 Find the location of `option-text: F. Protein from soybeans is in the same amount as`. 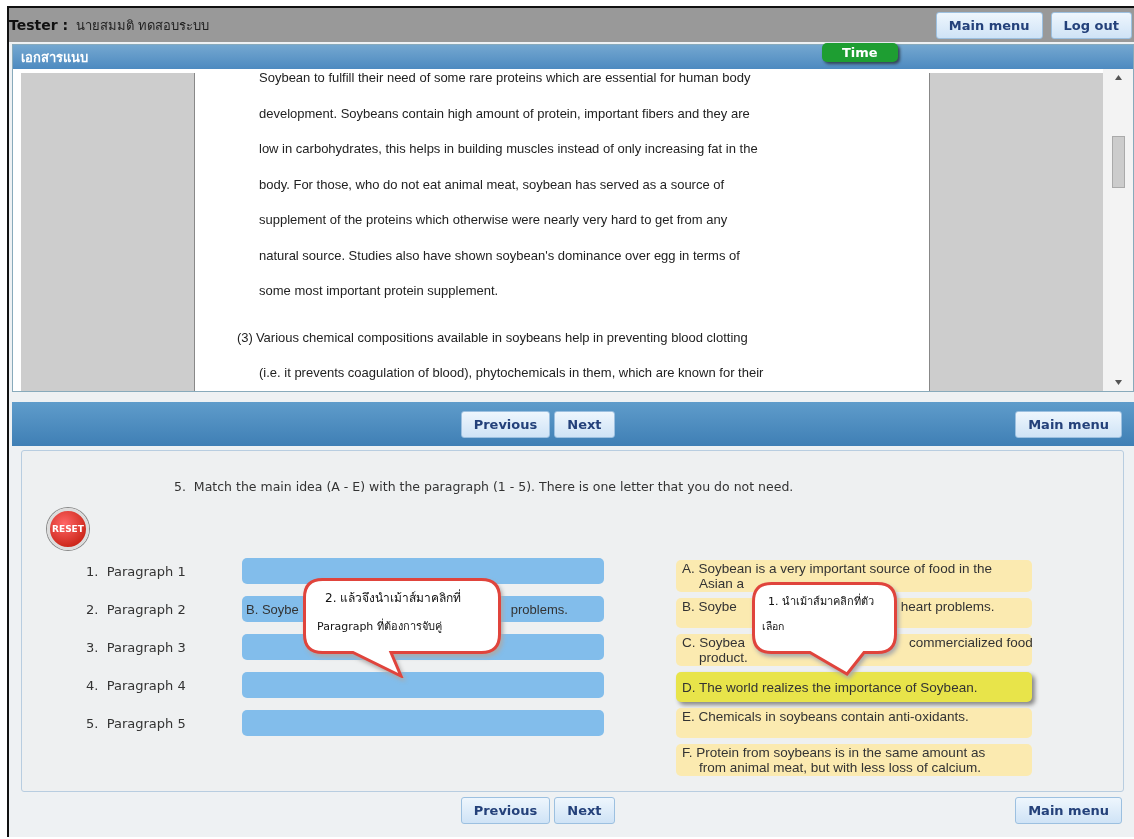

option-text: F. Protein from soybeans is in the same amount as is located at coordinates (834, 752).